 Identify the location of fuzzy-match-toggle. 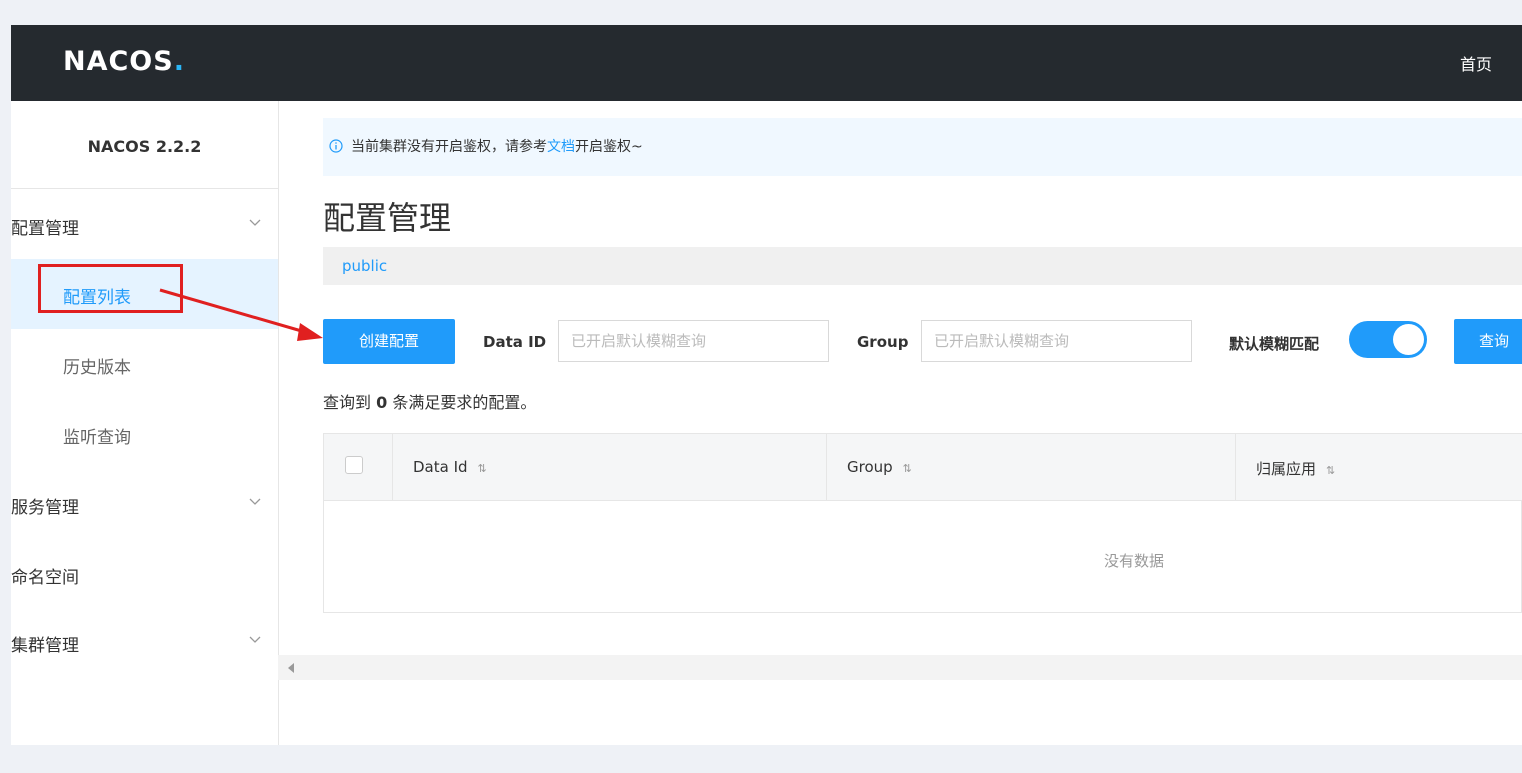
(1388, 339).